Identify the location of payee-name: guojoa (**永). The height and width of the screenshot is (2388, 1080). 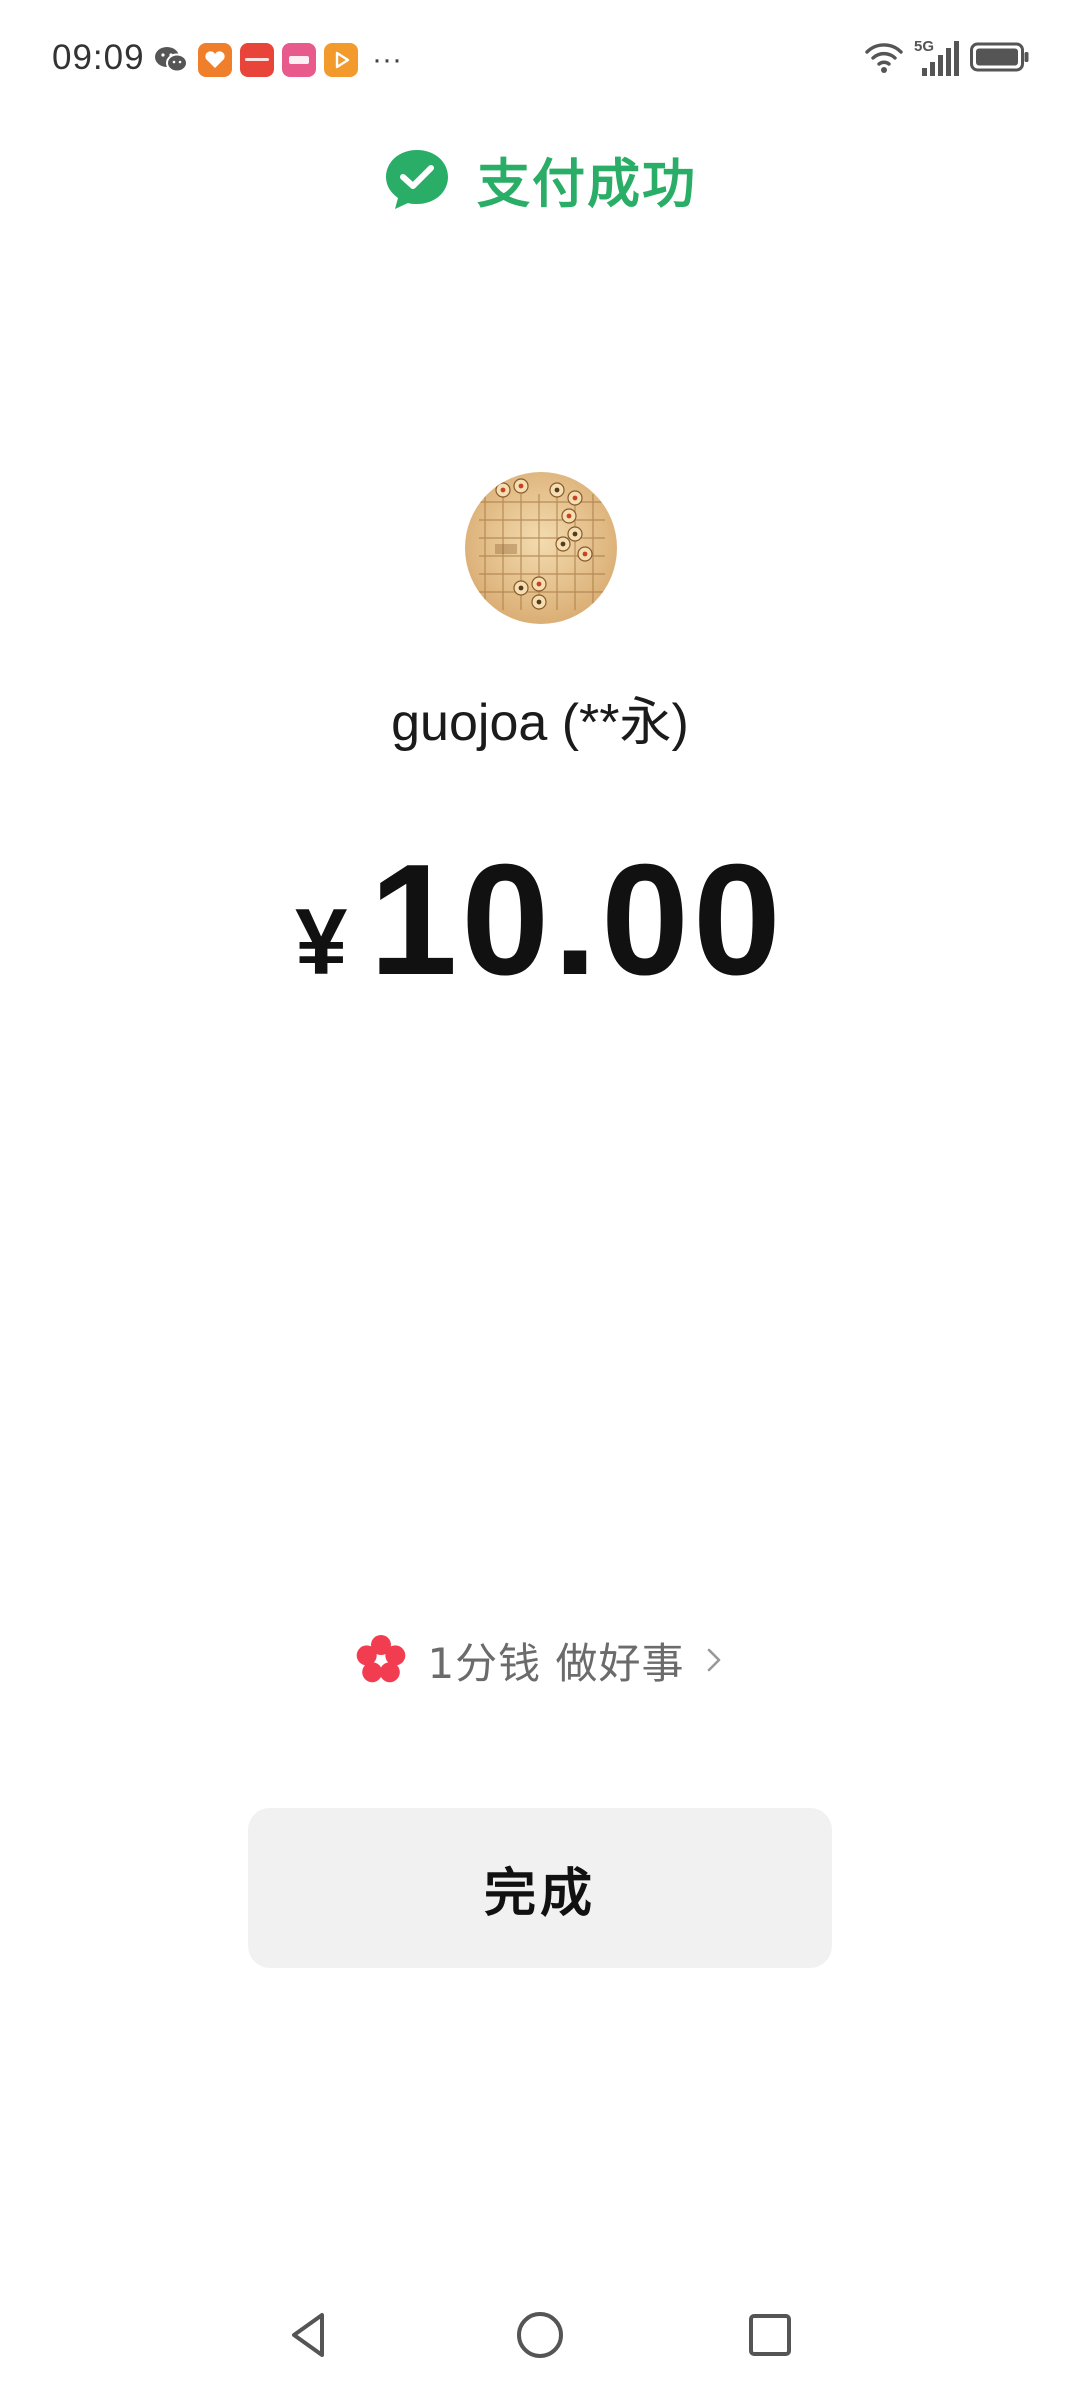
(540, 723).